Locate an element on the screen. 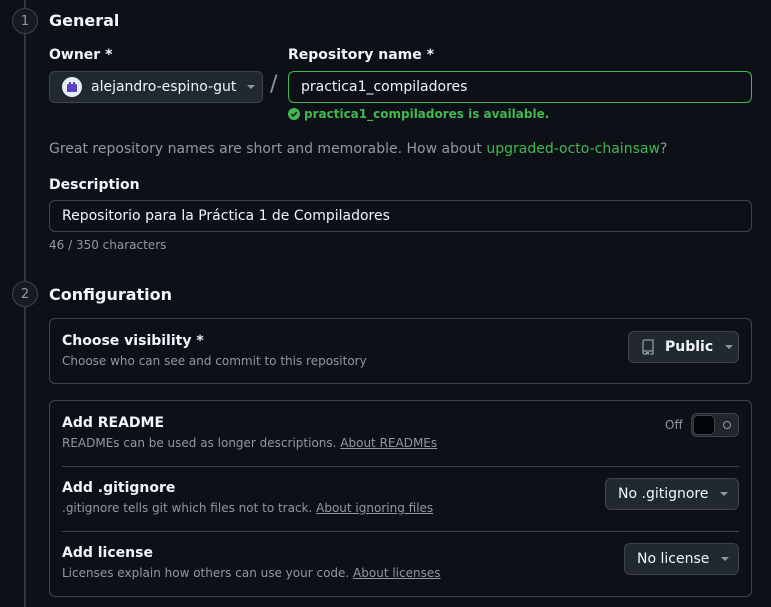 The height and width of the screenshot is (607, 771). toggle-knob is located at coordinates (704, 425).